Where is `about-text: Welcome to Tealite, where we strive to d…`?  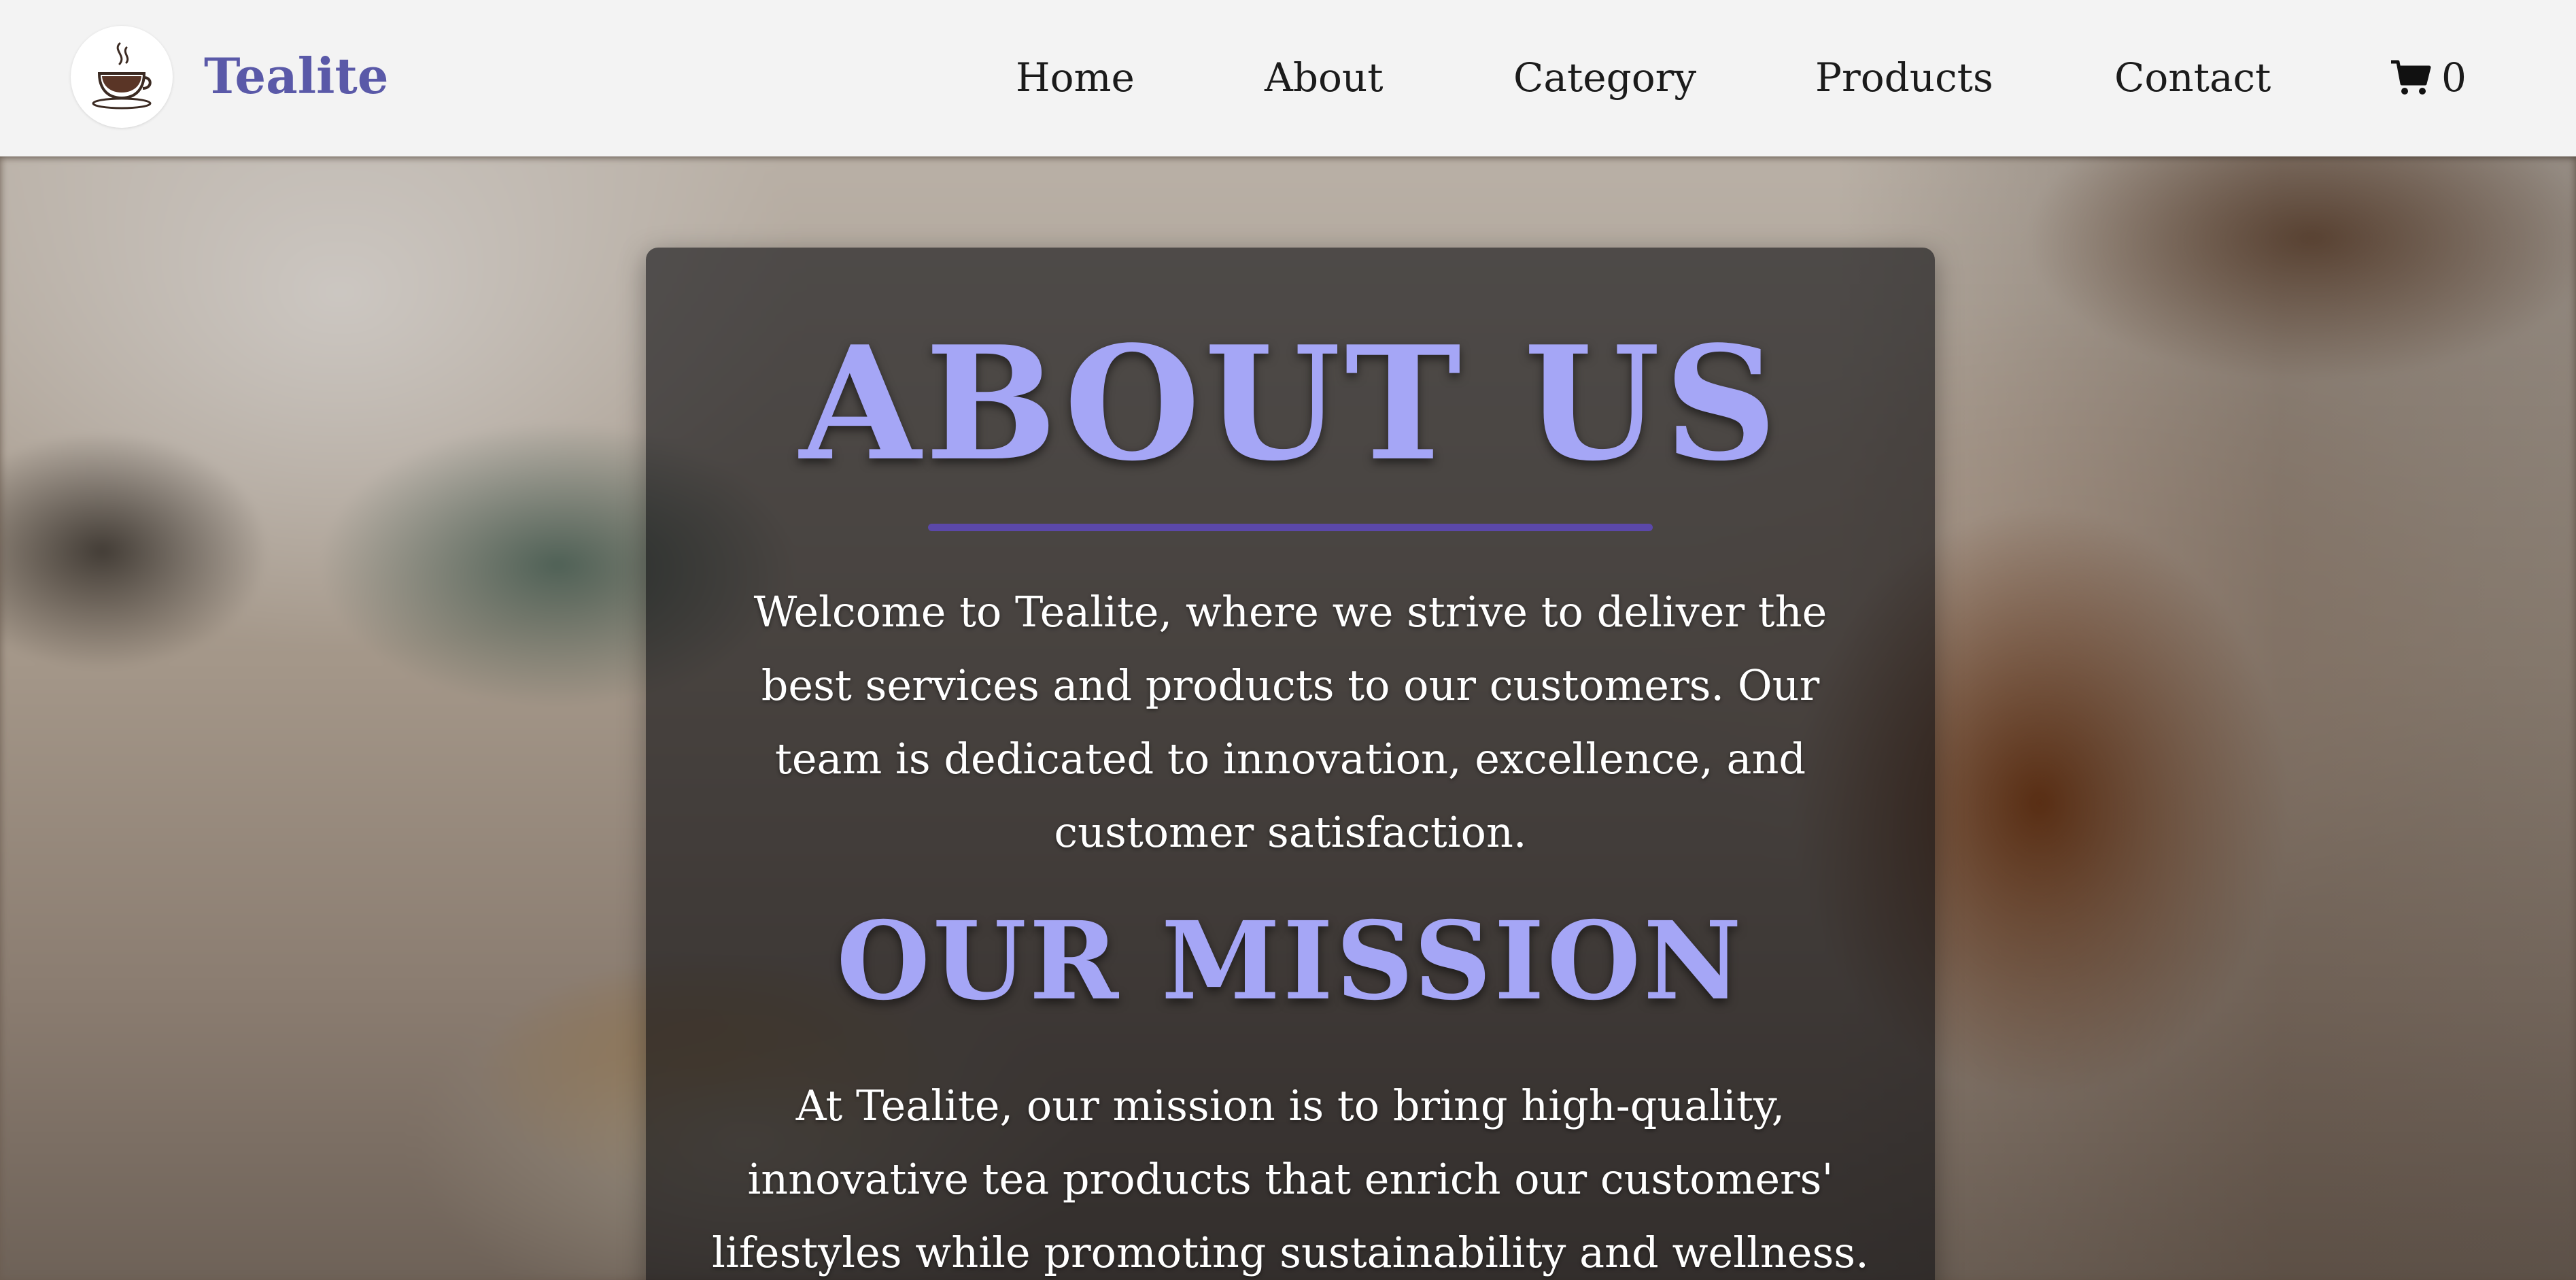 about-text: Welcome to Tealite, where we strive to d… is located at coordinates (1290, 722).